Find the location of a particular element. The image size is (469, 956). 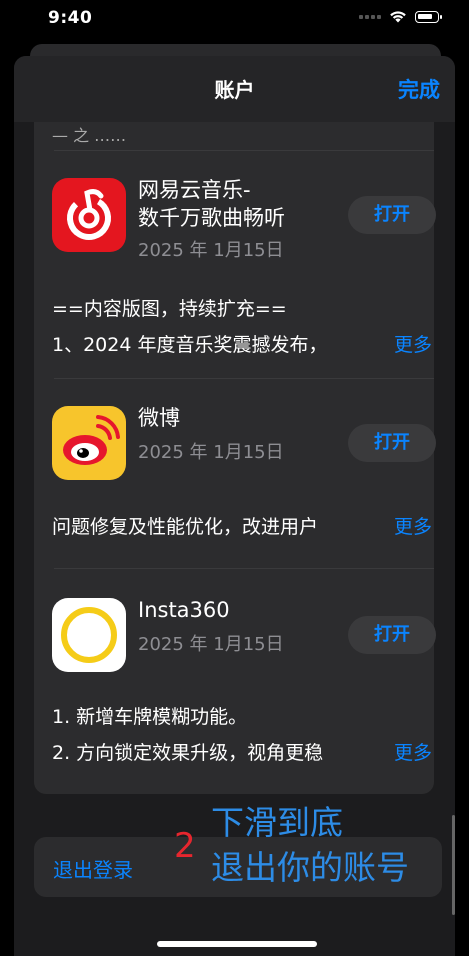

weibo-icon is located at coordinates (89, 443).